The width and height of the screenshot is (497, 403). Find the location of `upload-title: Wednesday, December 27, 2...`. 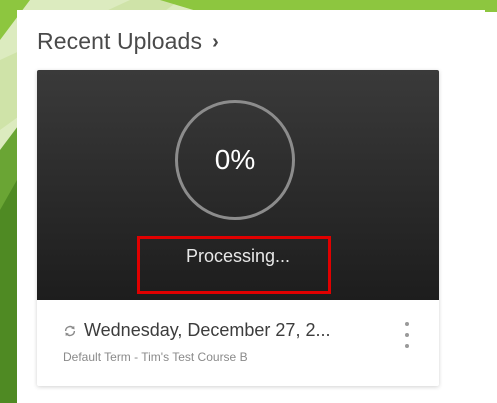

upload-title: Wednesday, December 27, 2... is located at coordinates (207, 330).